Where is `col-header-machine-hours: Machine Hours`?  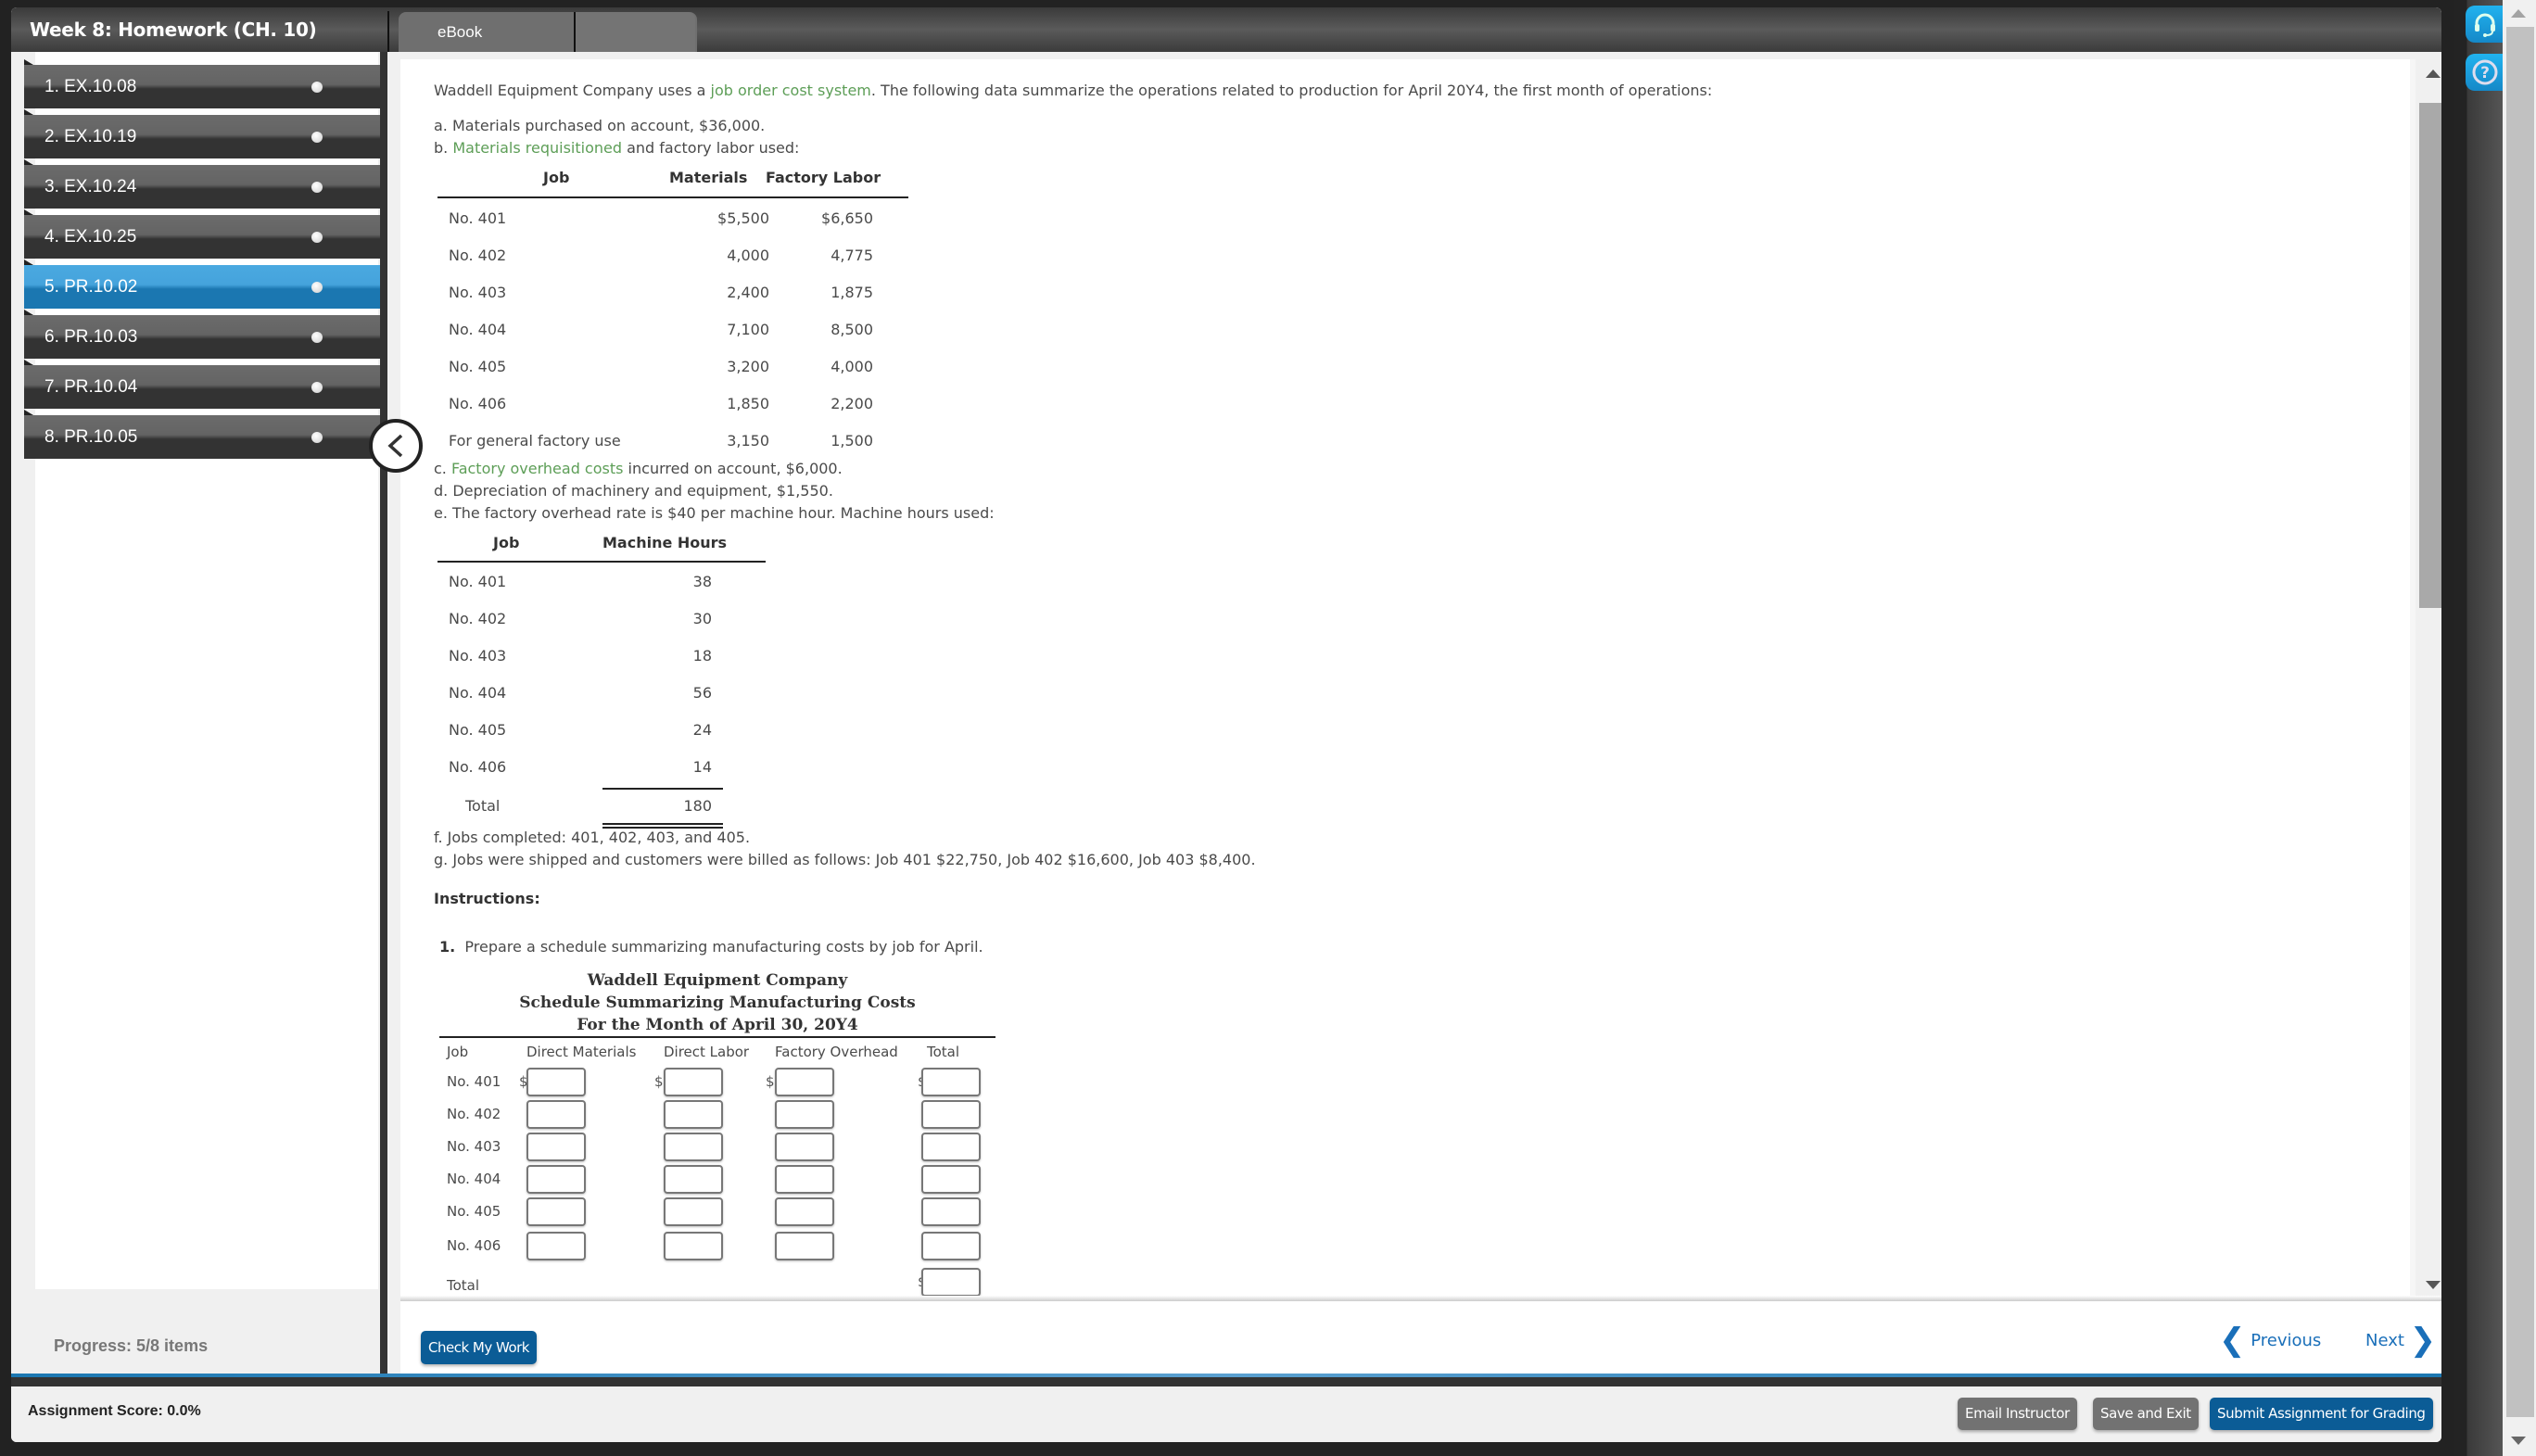
col-header-machine-hours: Machine Hours is located at coordinates (665, 542).